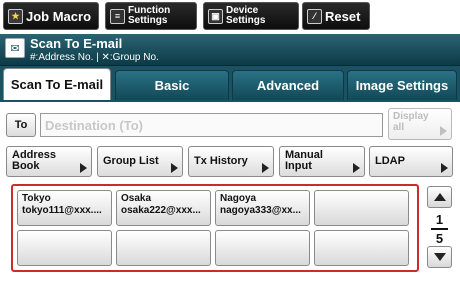 Image resolution: width=460 pixels, height=281 pixels. I want to click on destination-field: Destination (To), so click(211, 125).